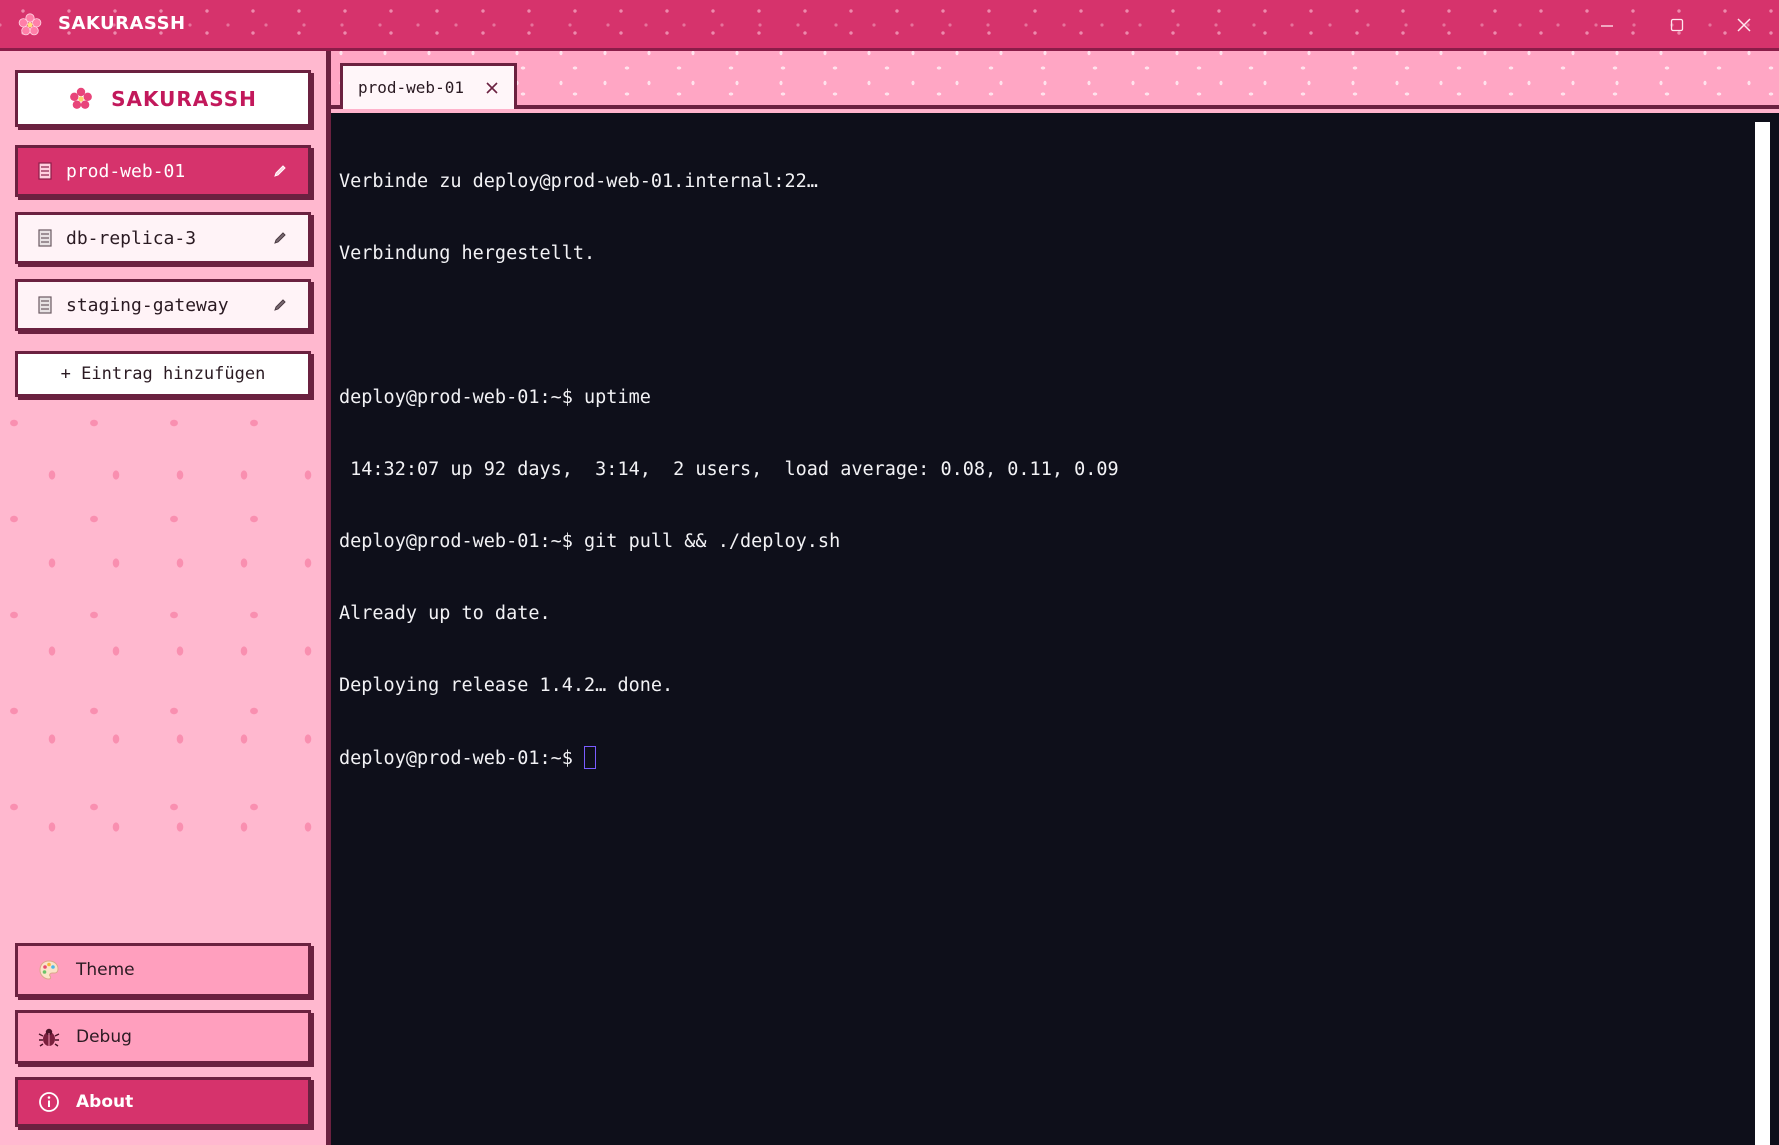  I want to click on maximize-icon, so click(1677, 25).